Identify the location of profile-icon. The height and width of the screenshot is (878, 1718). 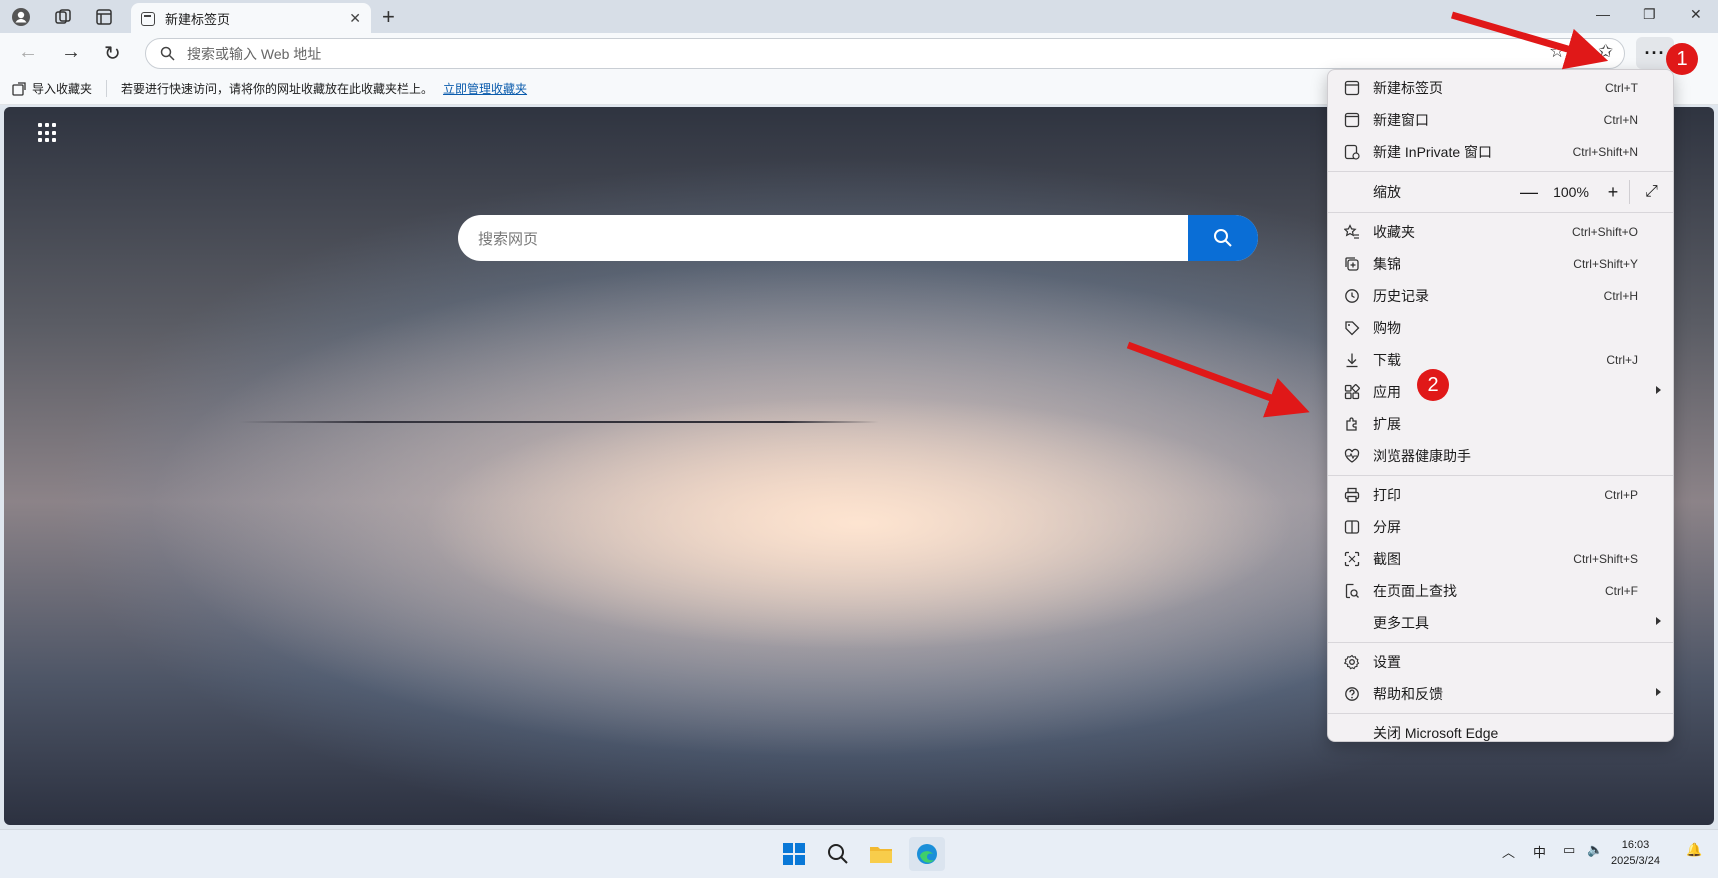
(21, 17).